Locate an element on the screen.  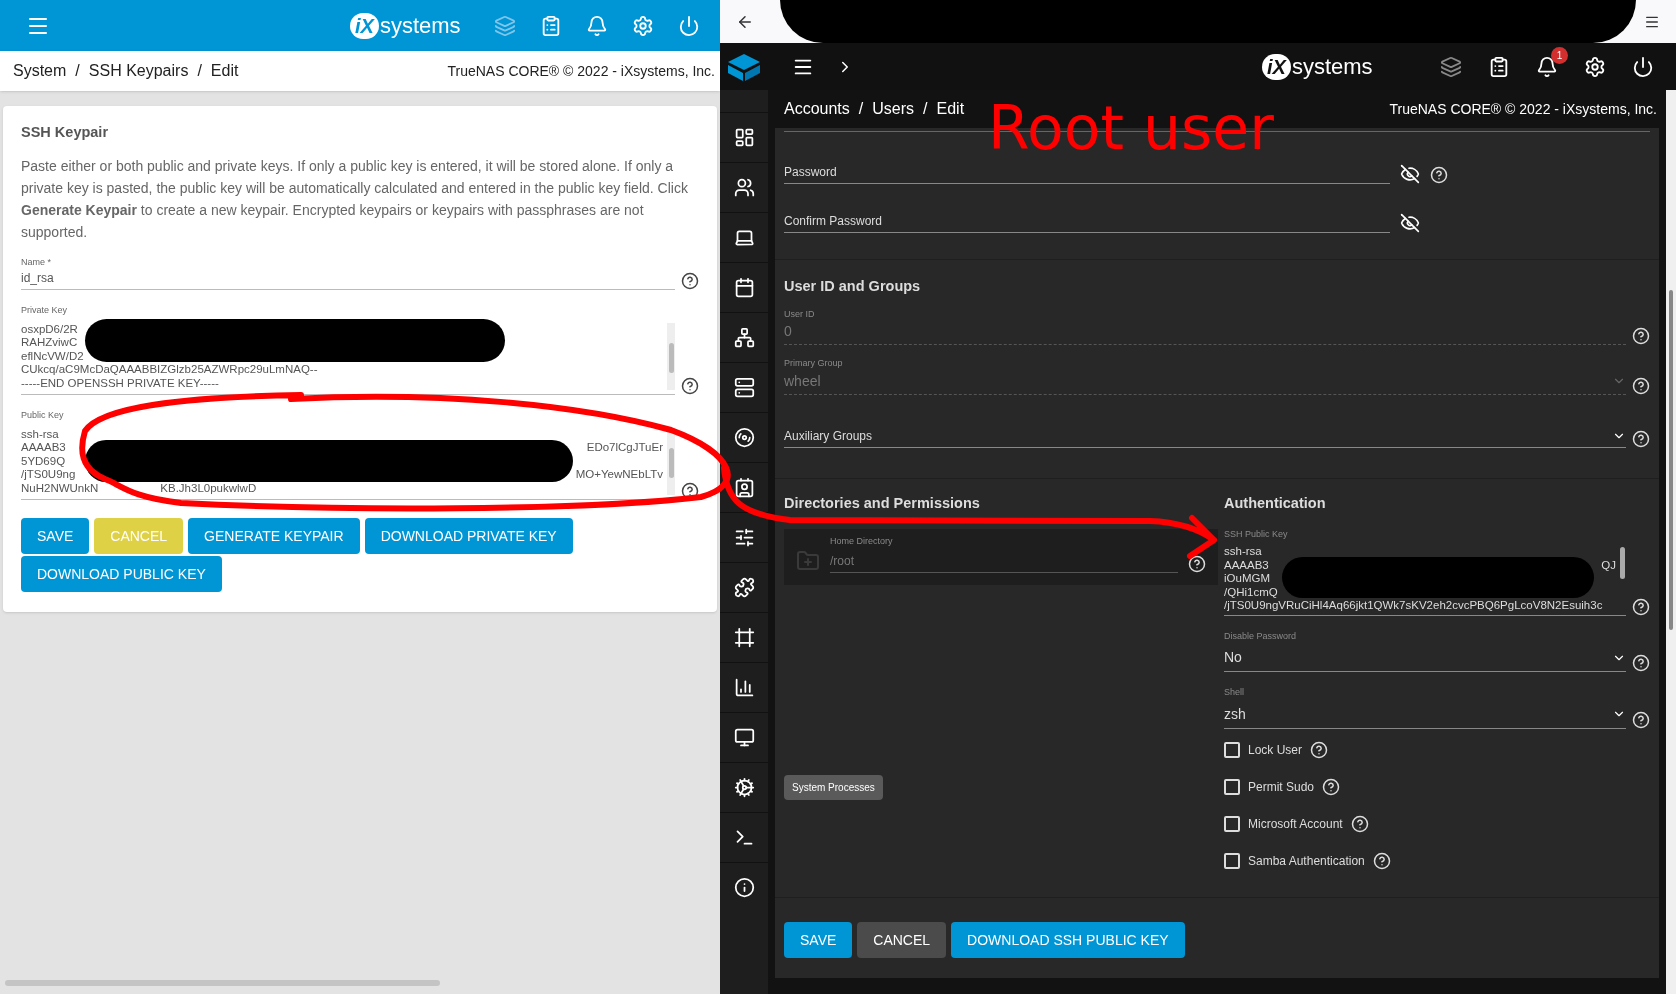
field-label: Public Key is located at coordinates (43, 416).